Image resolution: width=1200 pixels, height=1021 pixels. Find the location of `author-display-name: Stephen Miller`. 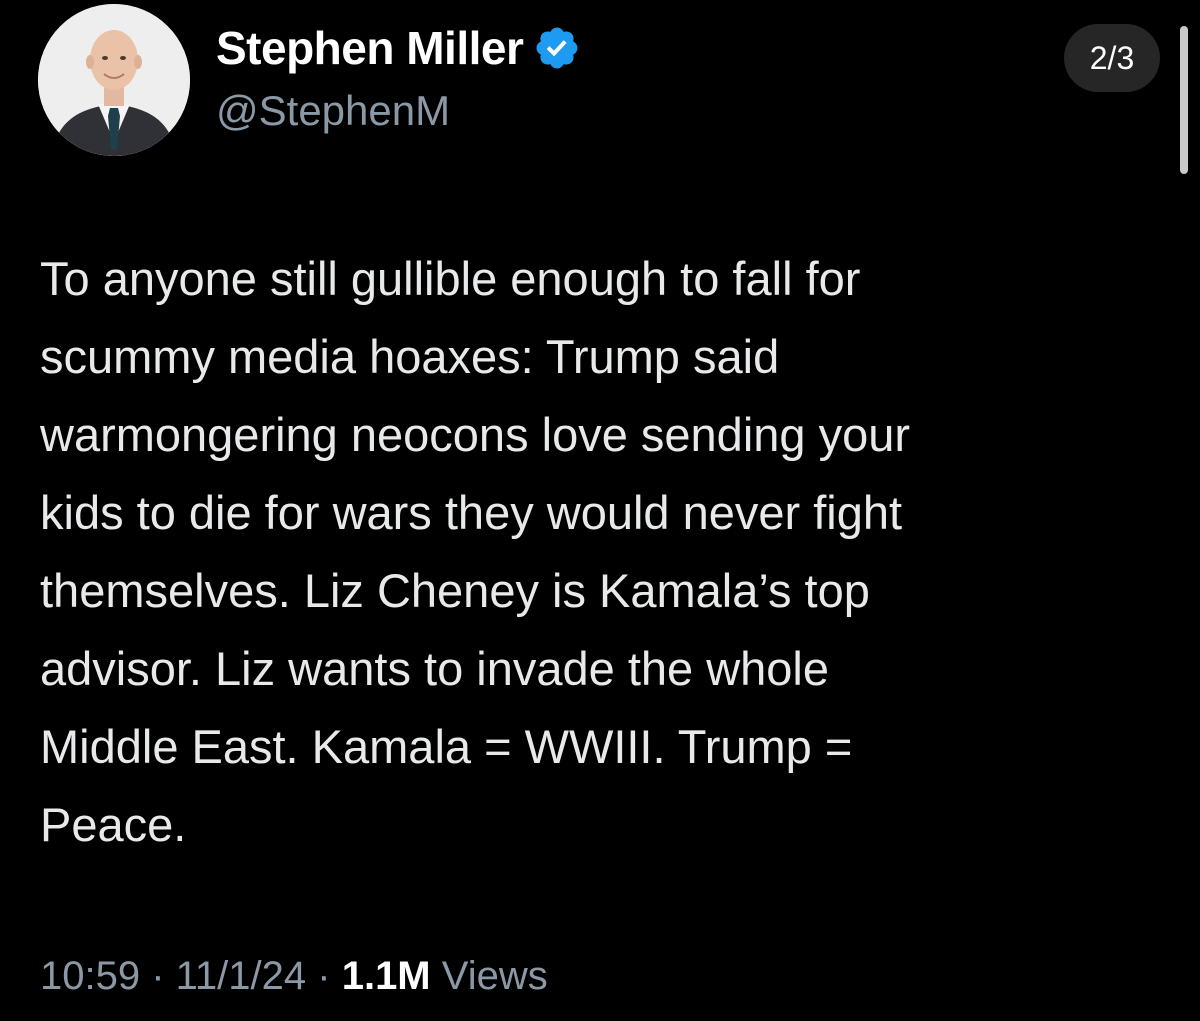

author-display-name: Stephen Miller is located at coordinates (370, 48).